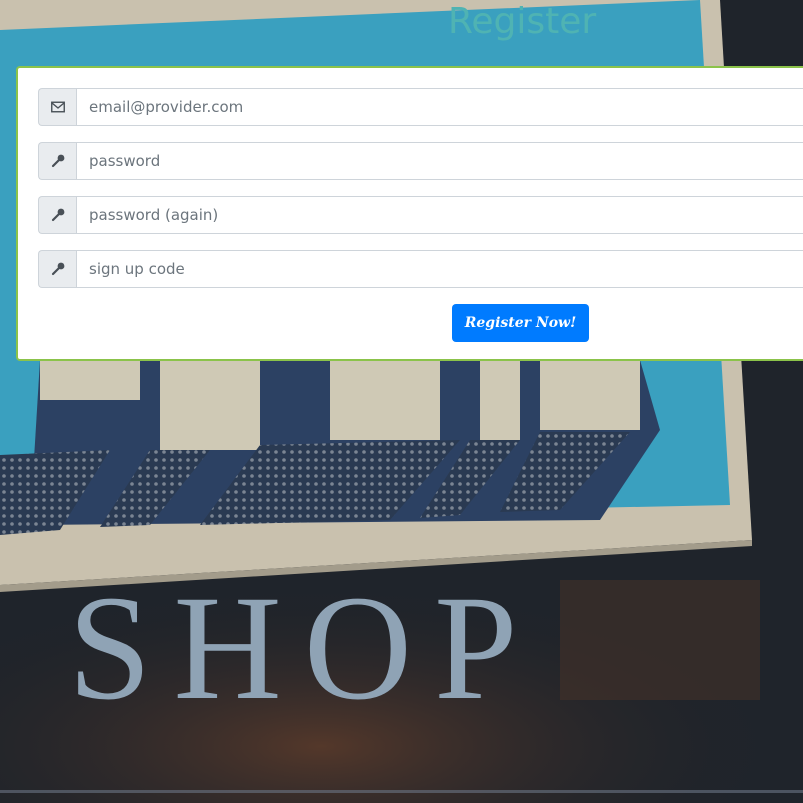 The width and height of the screenshot is (803, 803). What do you see at coordinates (304, 648) in the screenshot?
I see `shop-sign-text: SHOP` at bounding box center [304, 648].